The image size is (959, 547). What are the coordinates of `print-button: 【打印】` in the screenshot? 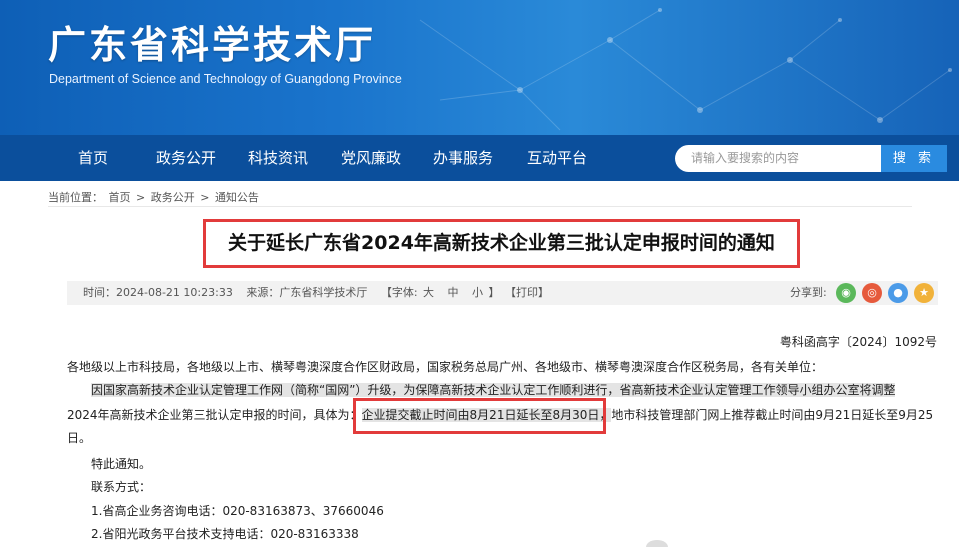 It's located at (527, 292).